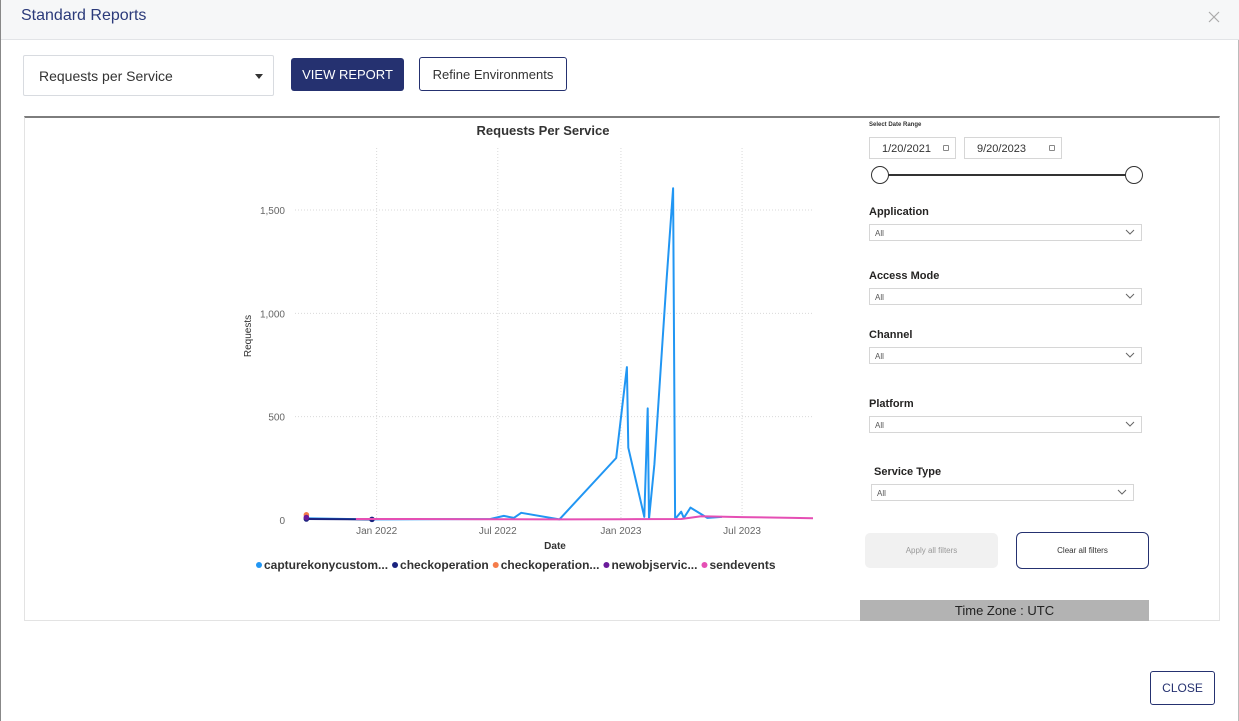 This screenshot has width=1239, height=721. Describe the element at coordinates (272, 366) in the screenshot. I see `y-axis-ticks: 0 500 1,000 1,500` at that location.